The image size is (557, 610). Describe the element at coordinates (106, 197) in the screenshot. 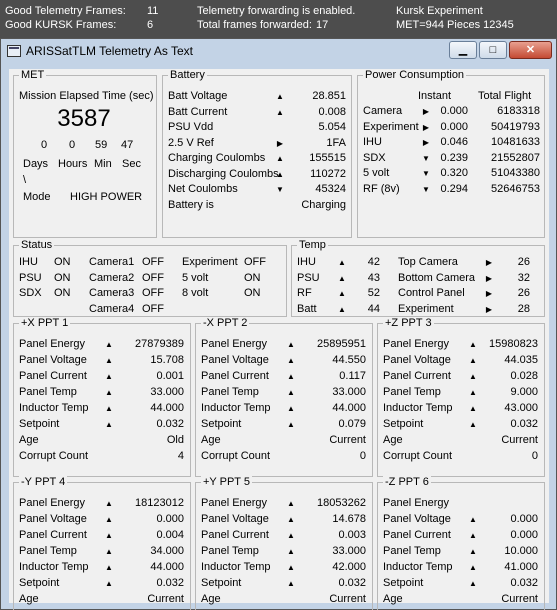

I see `mode-value: HIGH POWER` at that location.